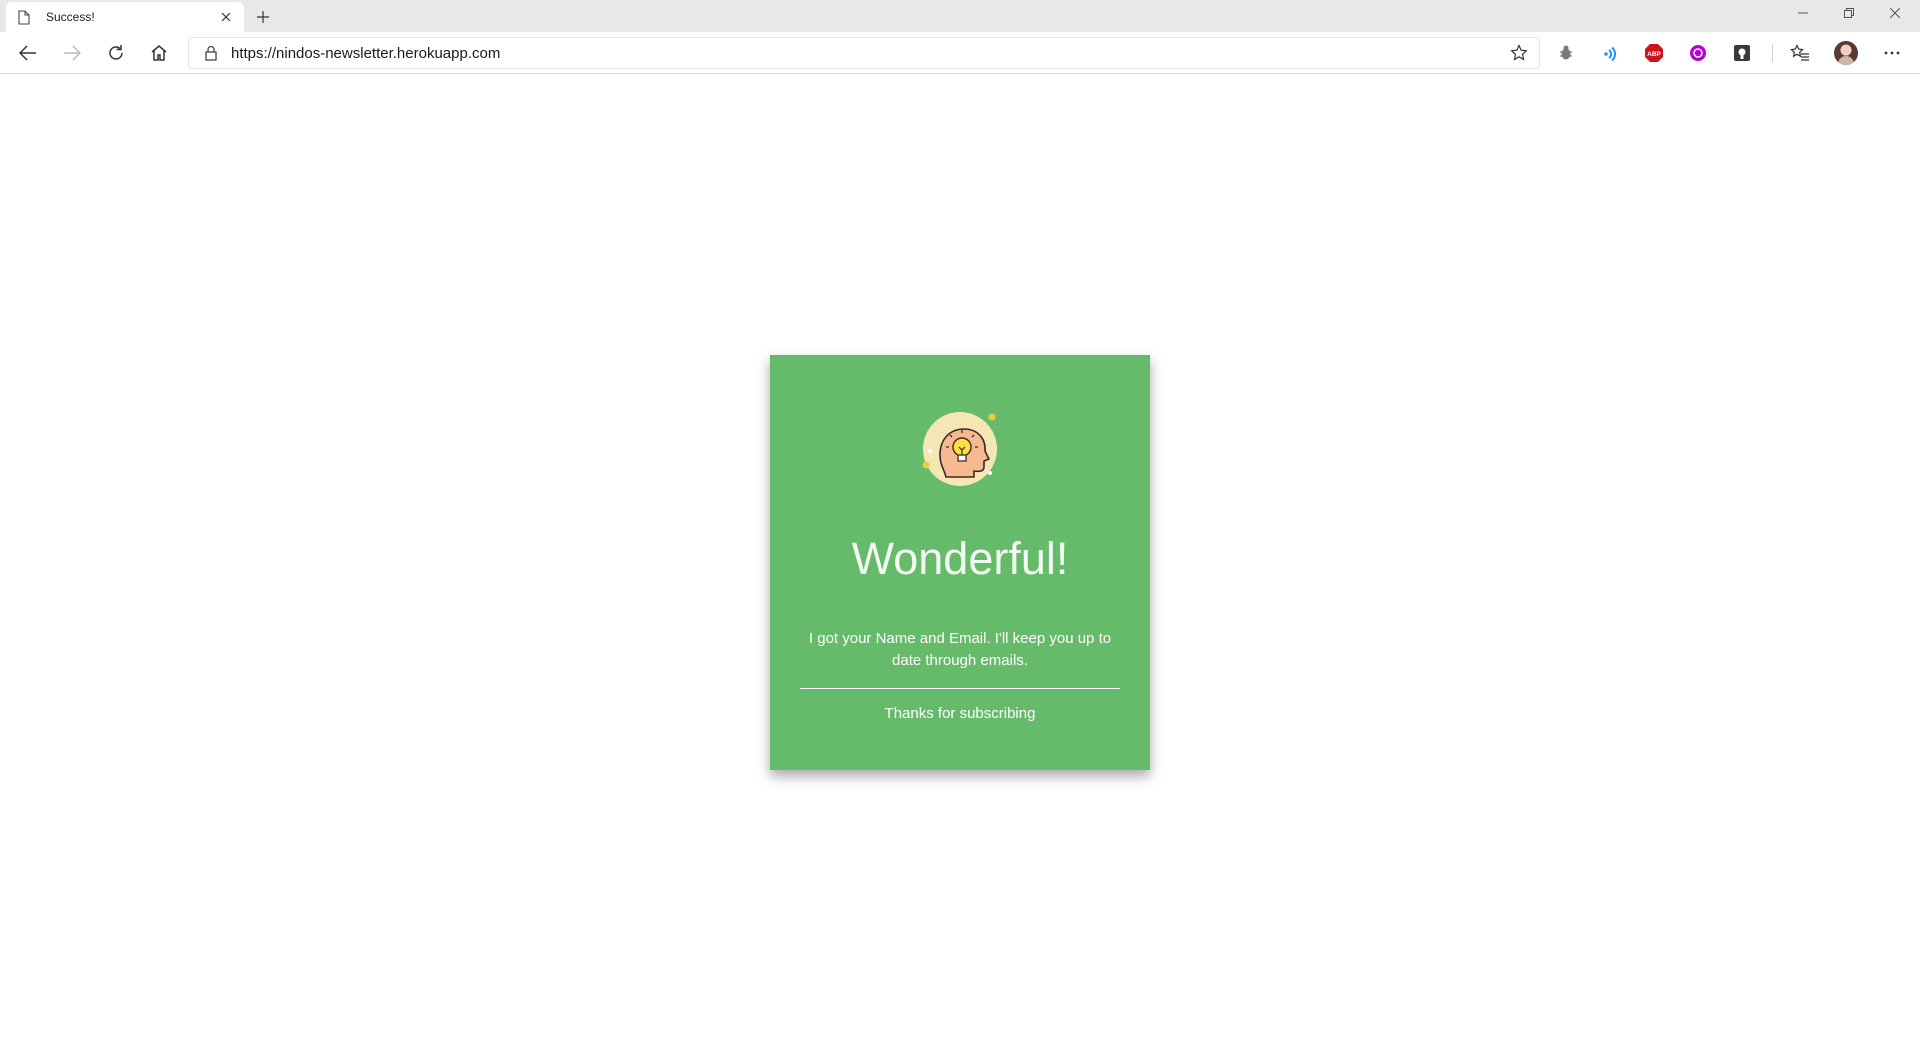 The width and height of the screenshot is (1920, 1050). I want to click on readaloud-extension-icon, so click(1610, 53).